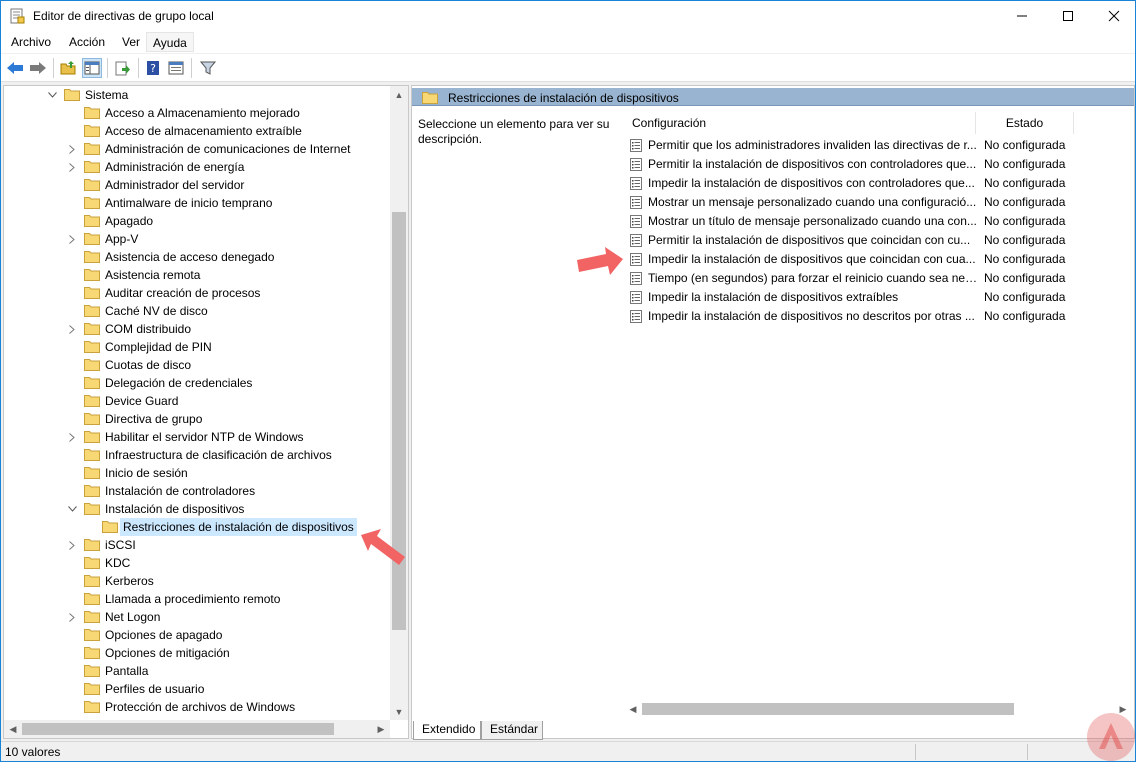 This screenshot has width=1136, height=762. Describe the element at coordinates (208, 68) in the screenshot. I see `filter-button` at that location.